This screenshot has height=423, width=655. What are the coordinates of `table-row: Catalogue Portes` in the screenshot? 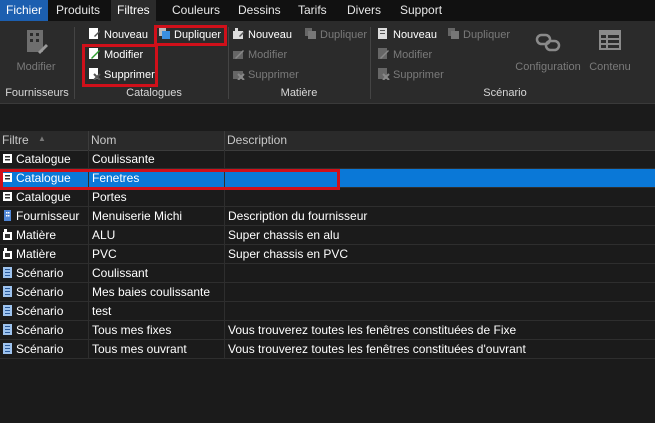 It's located at (327, 197).